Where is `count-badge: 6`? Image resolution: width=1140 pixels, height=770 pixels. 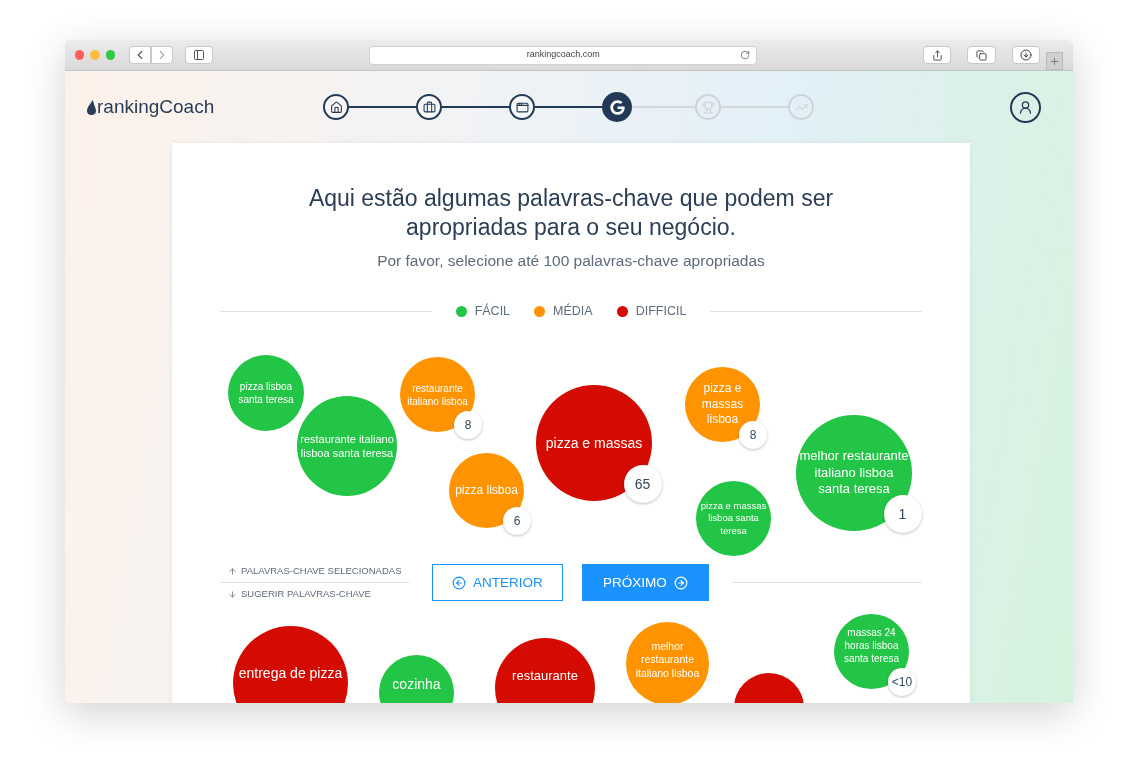 count-badge: 6 is located at coordinates (517, 521).